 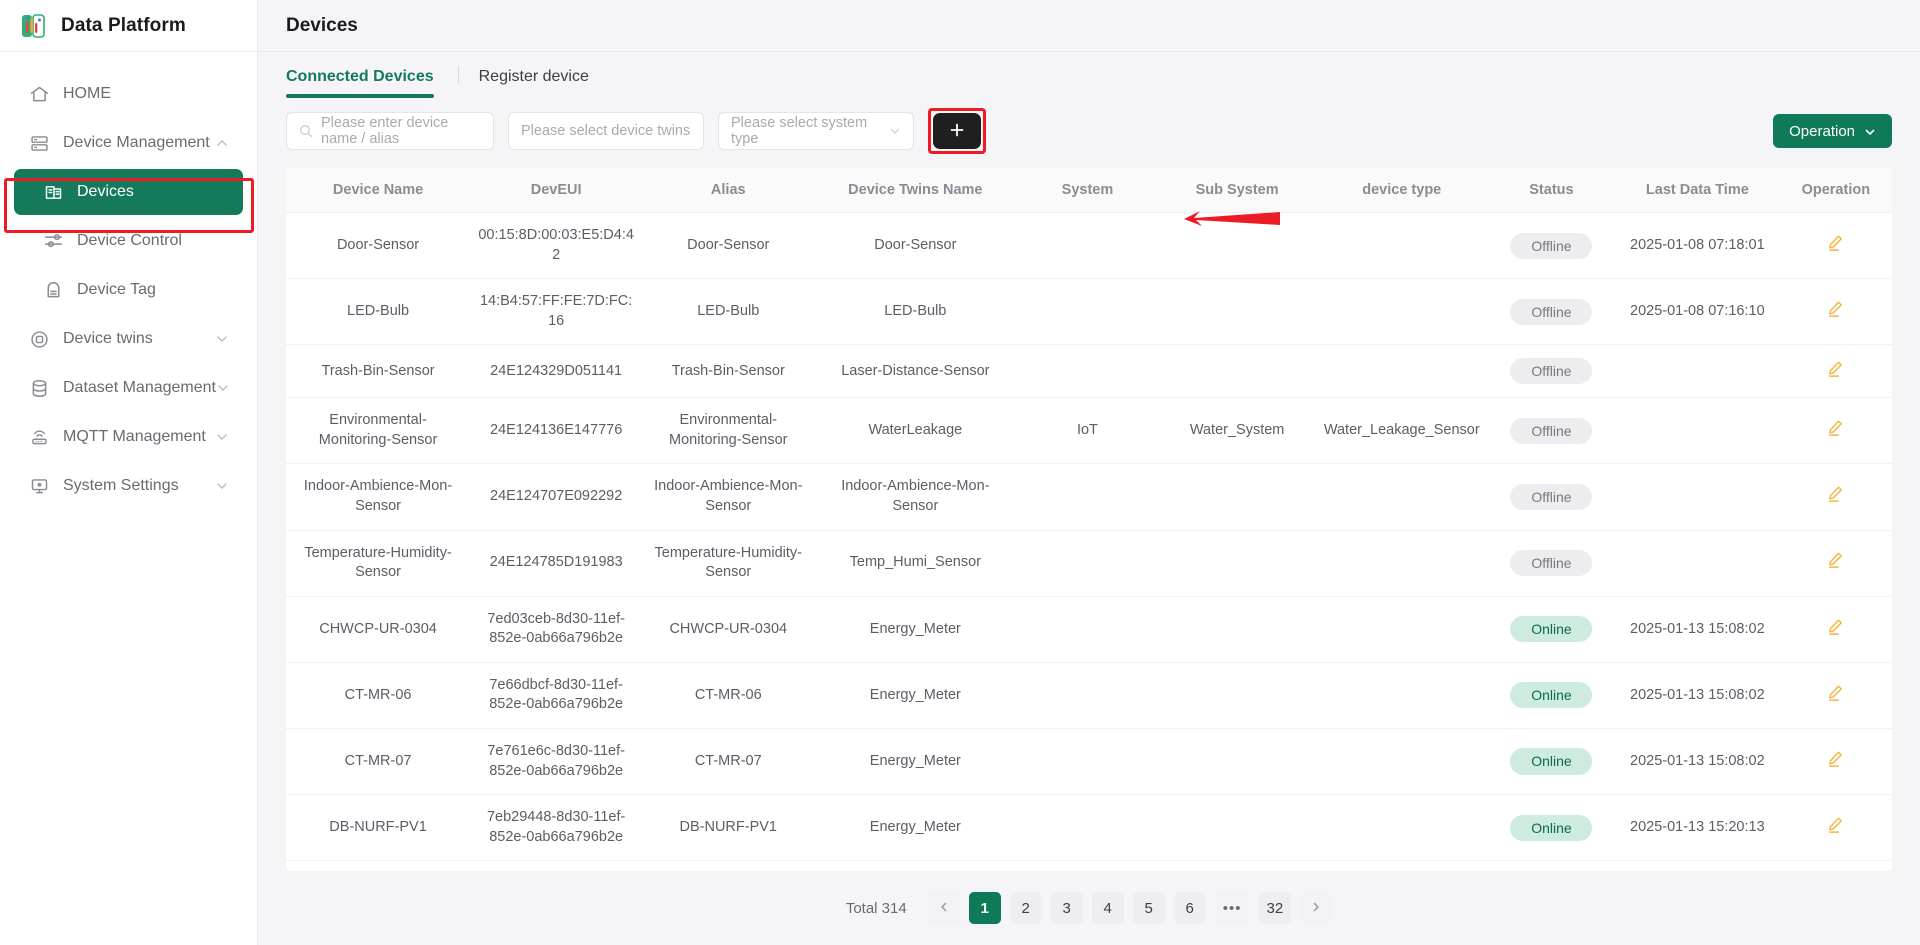 I want to click on cell-alias: CT-MR-07, so click(x=728, y=762).